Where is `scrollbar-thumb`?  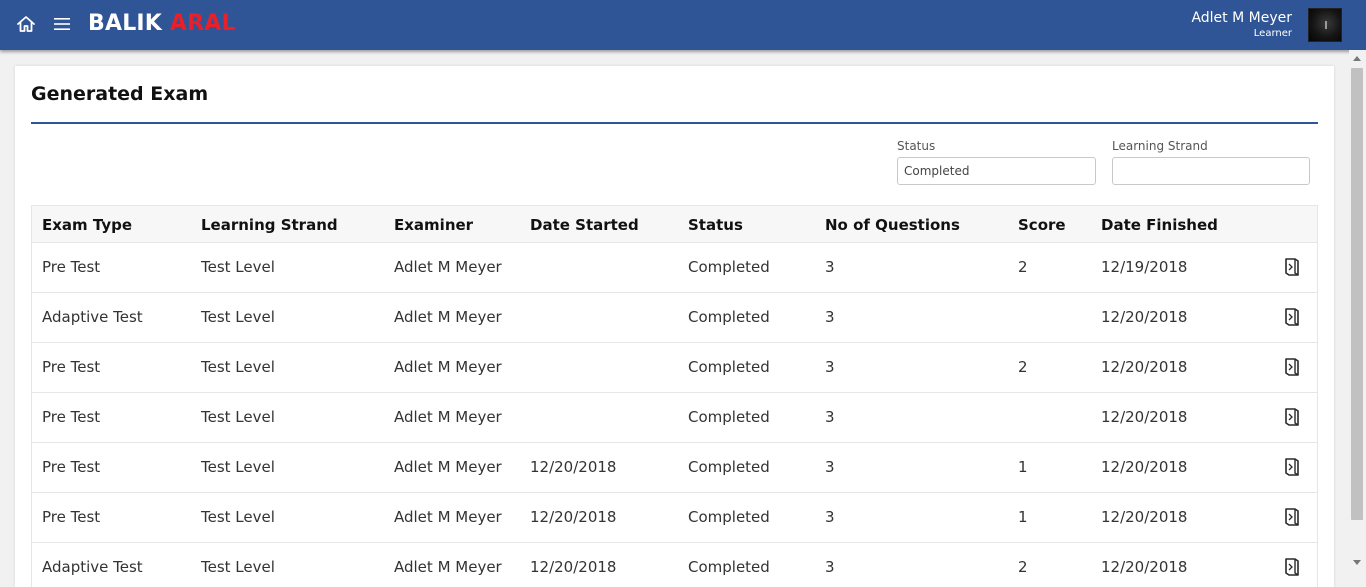 scrollbar-thumb is located at coordinates (1357, 294).